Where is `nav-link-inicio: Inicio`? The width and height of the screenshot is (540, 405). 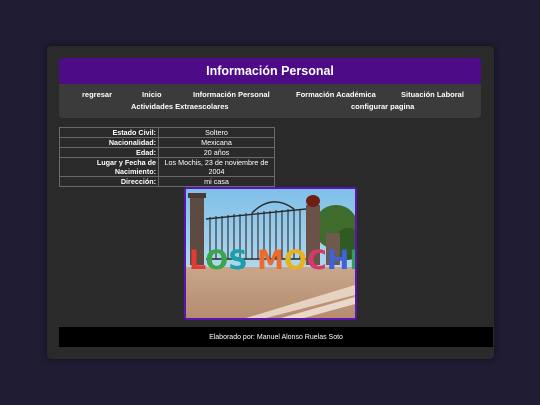
nav-link-inicio: Inicio is located at coordinates (152, 94).